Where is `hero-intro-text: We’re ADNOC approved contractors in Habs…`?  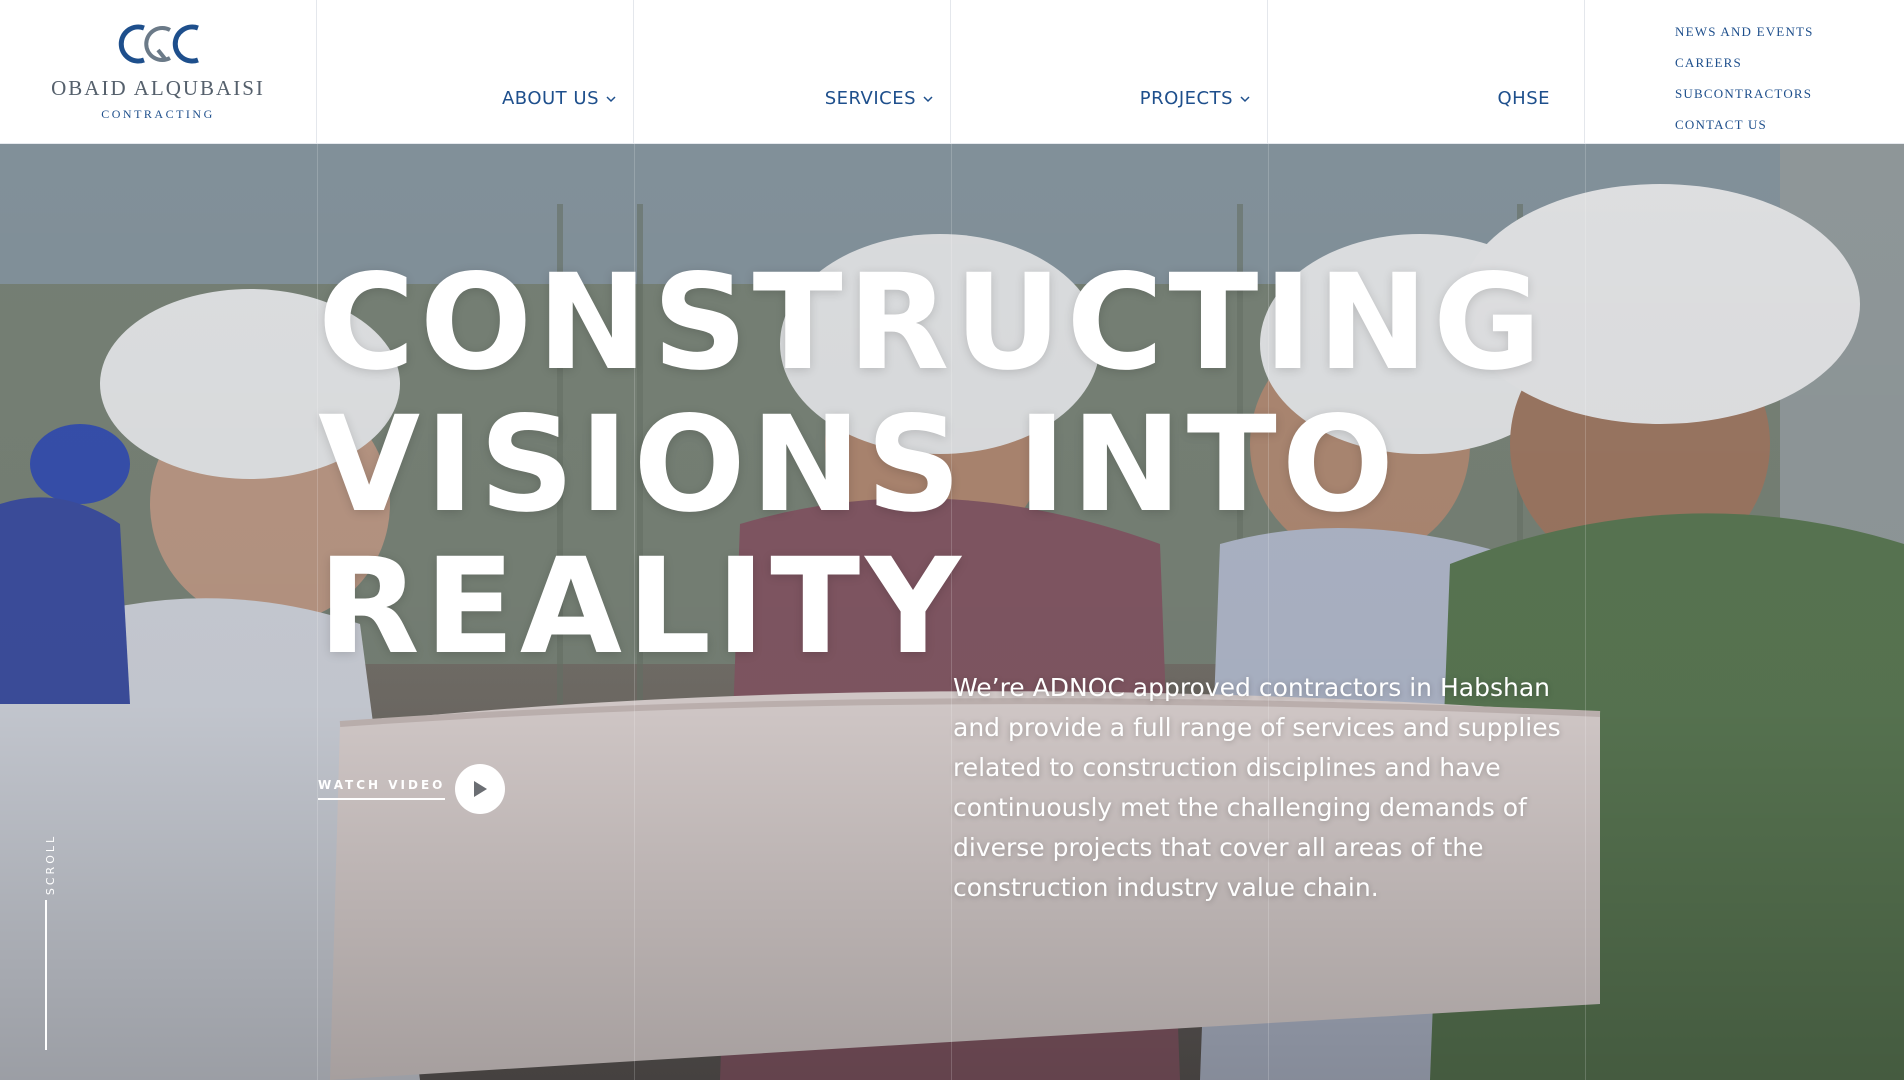 hero-intro-text: We’re ADNOC approved contractors in Habs… is located at coordinates (1257, 787).